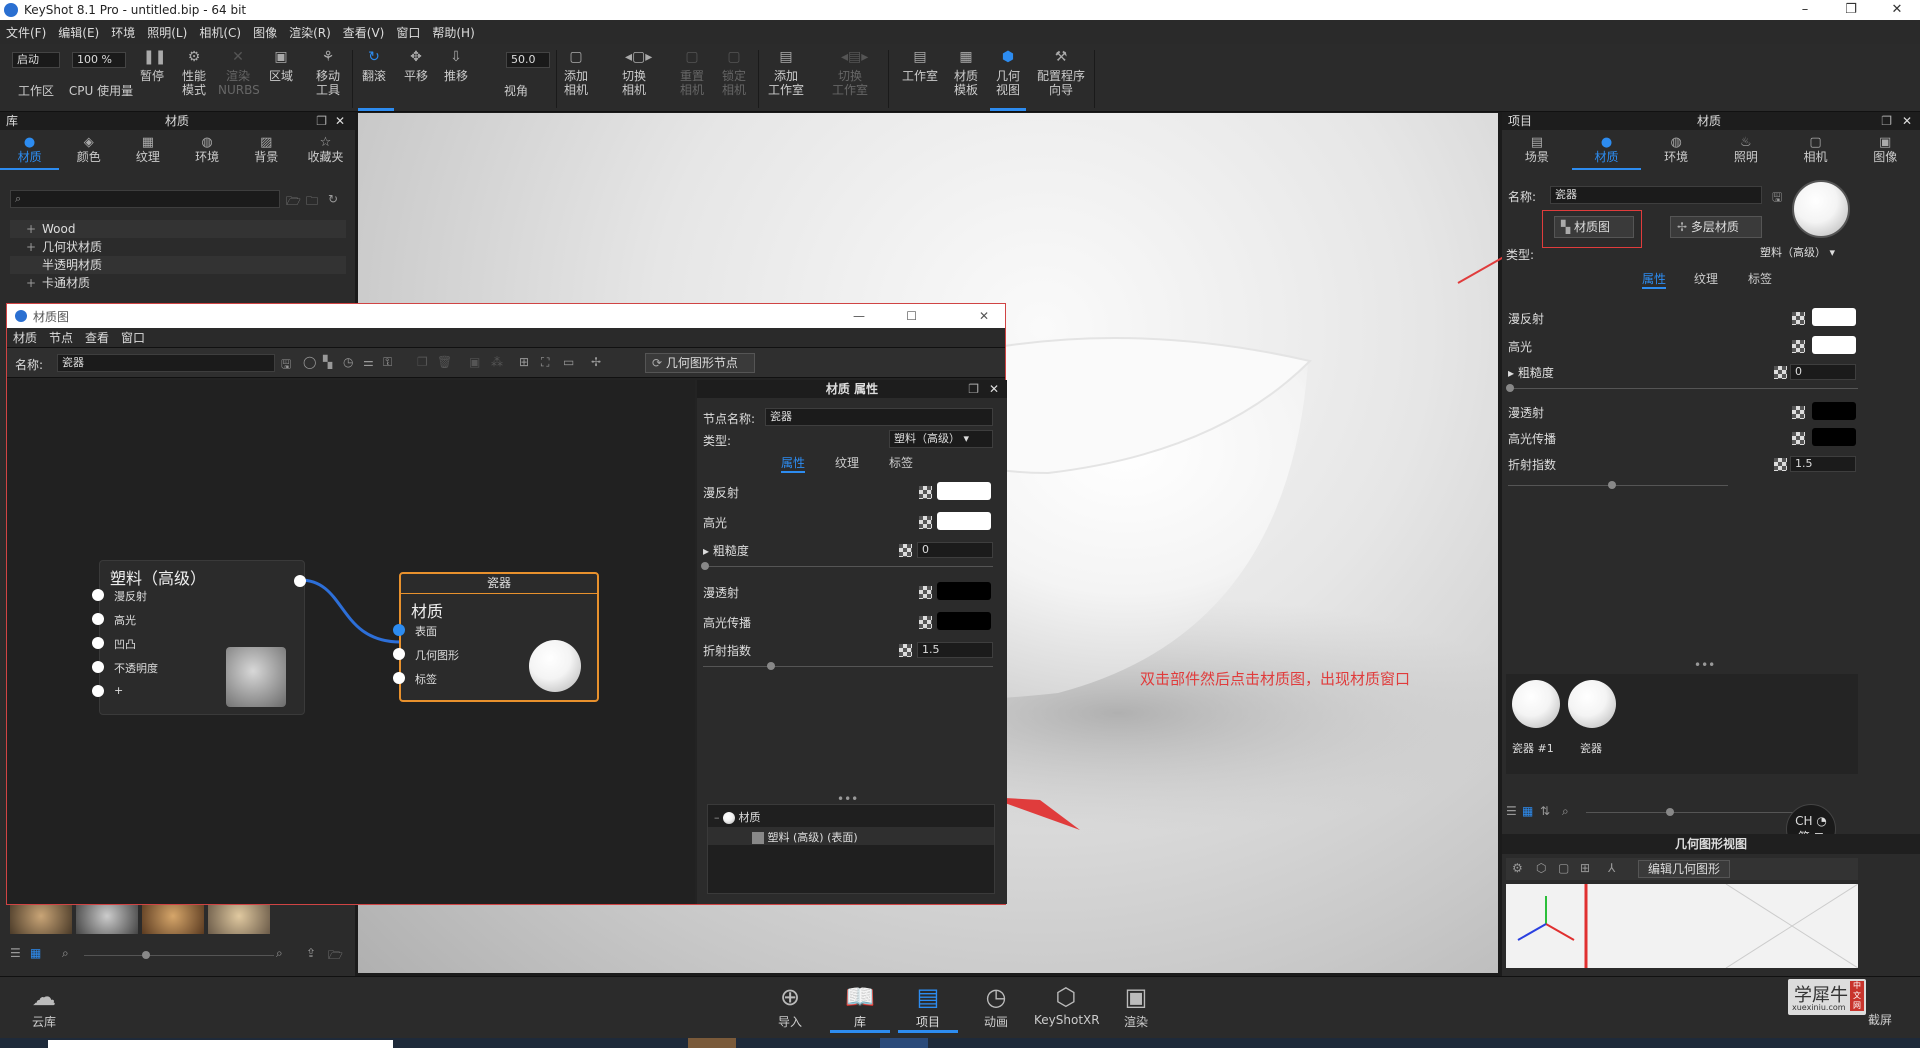 This screenshot has width=1920, height=1048. I want to click on list-view-icon: ☰, so click(1511, 811).